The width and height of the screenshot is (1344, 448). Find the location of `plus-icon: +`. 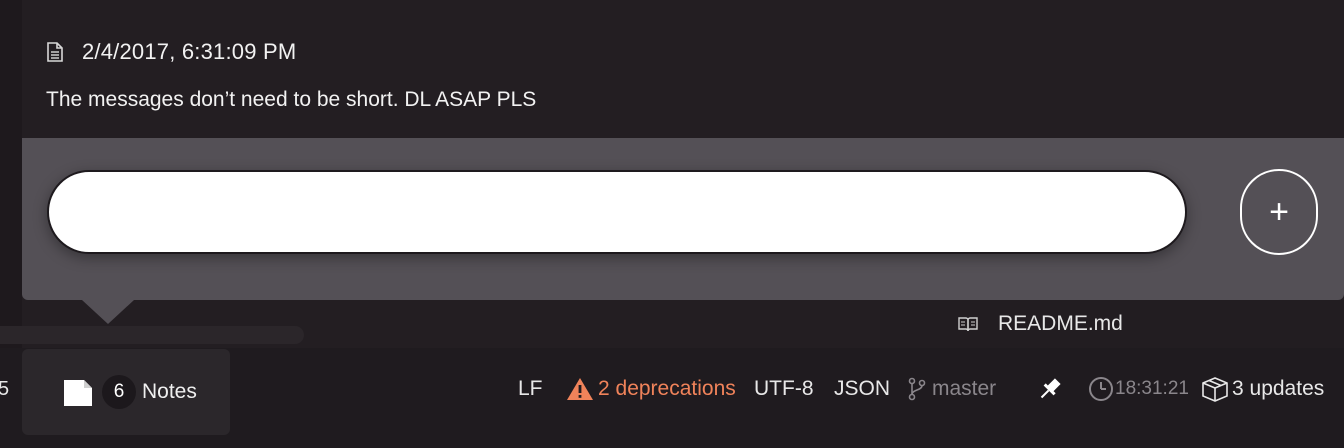

plus-icon: + is located at coordinates (1279, 211).